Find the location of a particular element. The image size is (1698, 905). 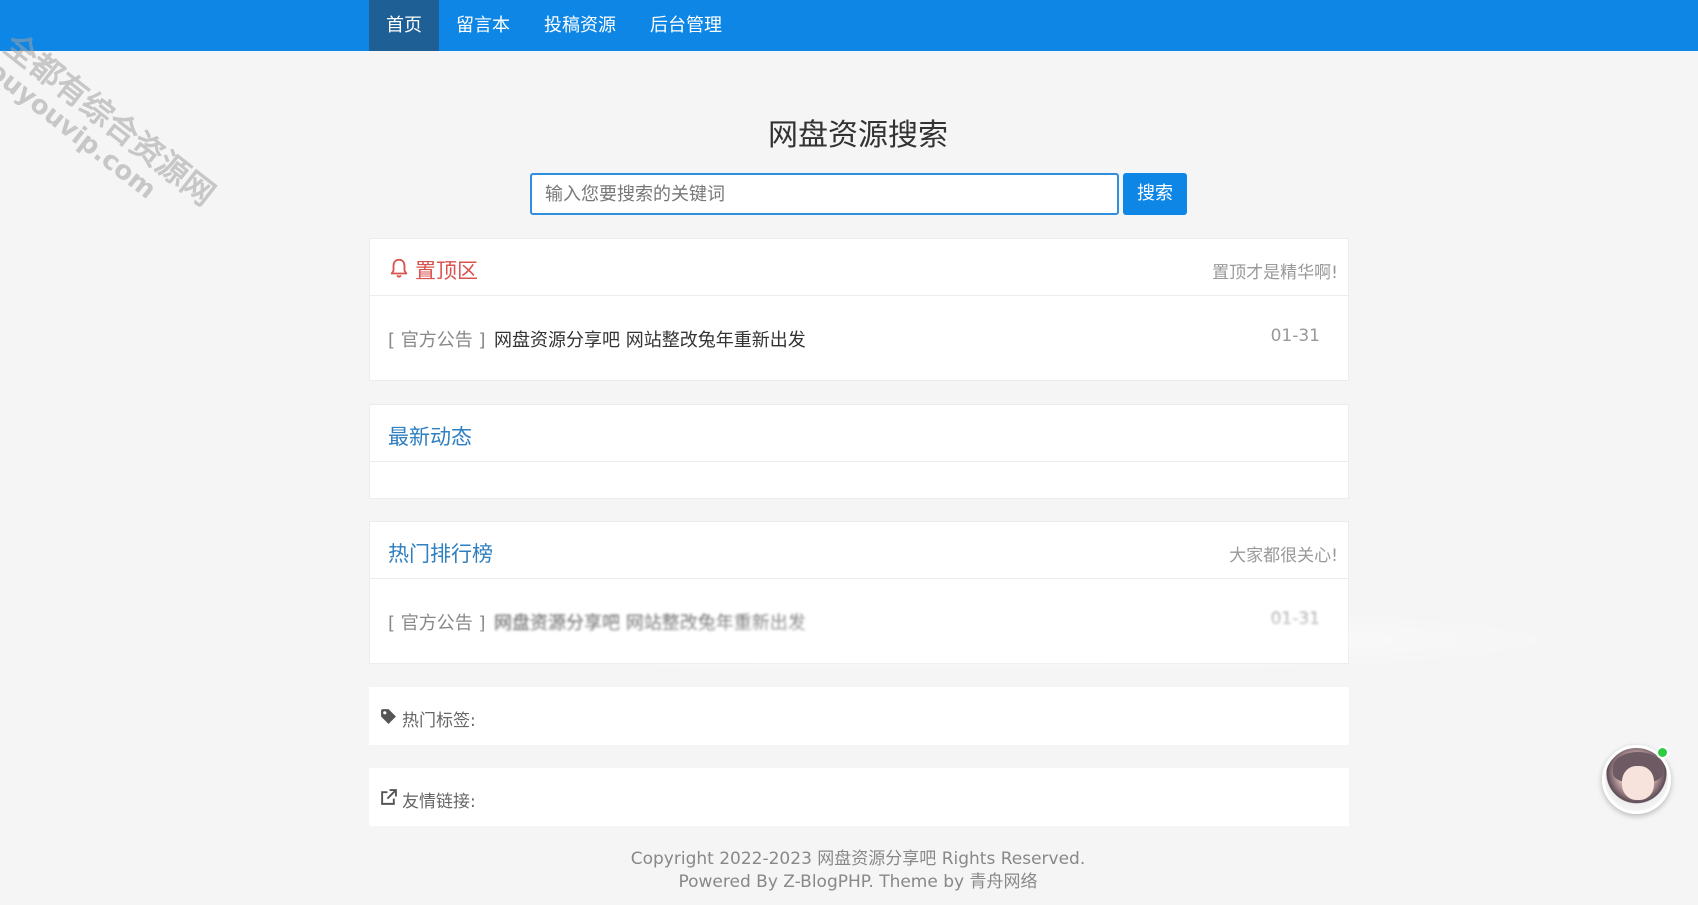

nav-item-admin: 后台管理 is located at coordinates (686, 25).